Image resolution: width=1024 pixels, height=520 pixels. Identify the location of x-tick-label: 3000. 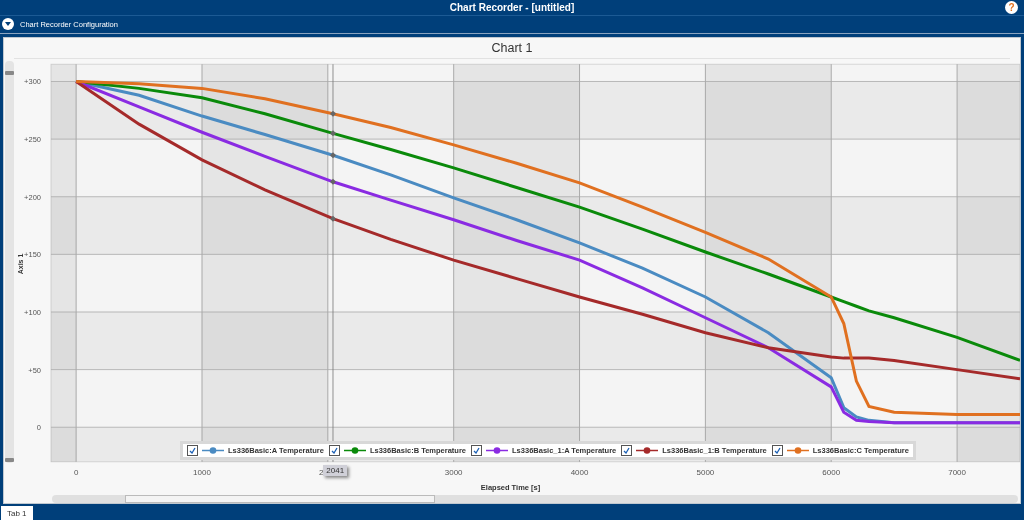
(453, 472).